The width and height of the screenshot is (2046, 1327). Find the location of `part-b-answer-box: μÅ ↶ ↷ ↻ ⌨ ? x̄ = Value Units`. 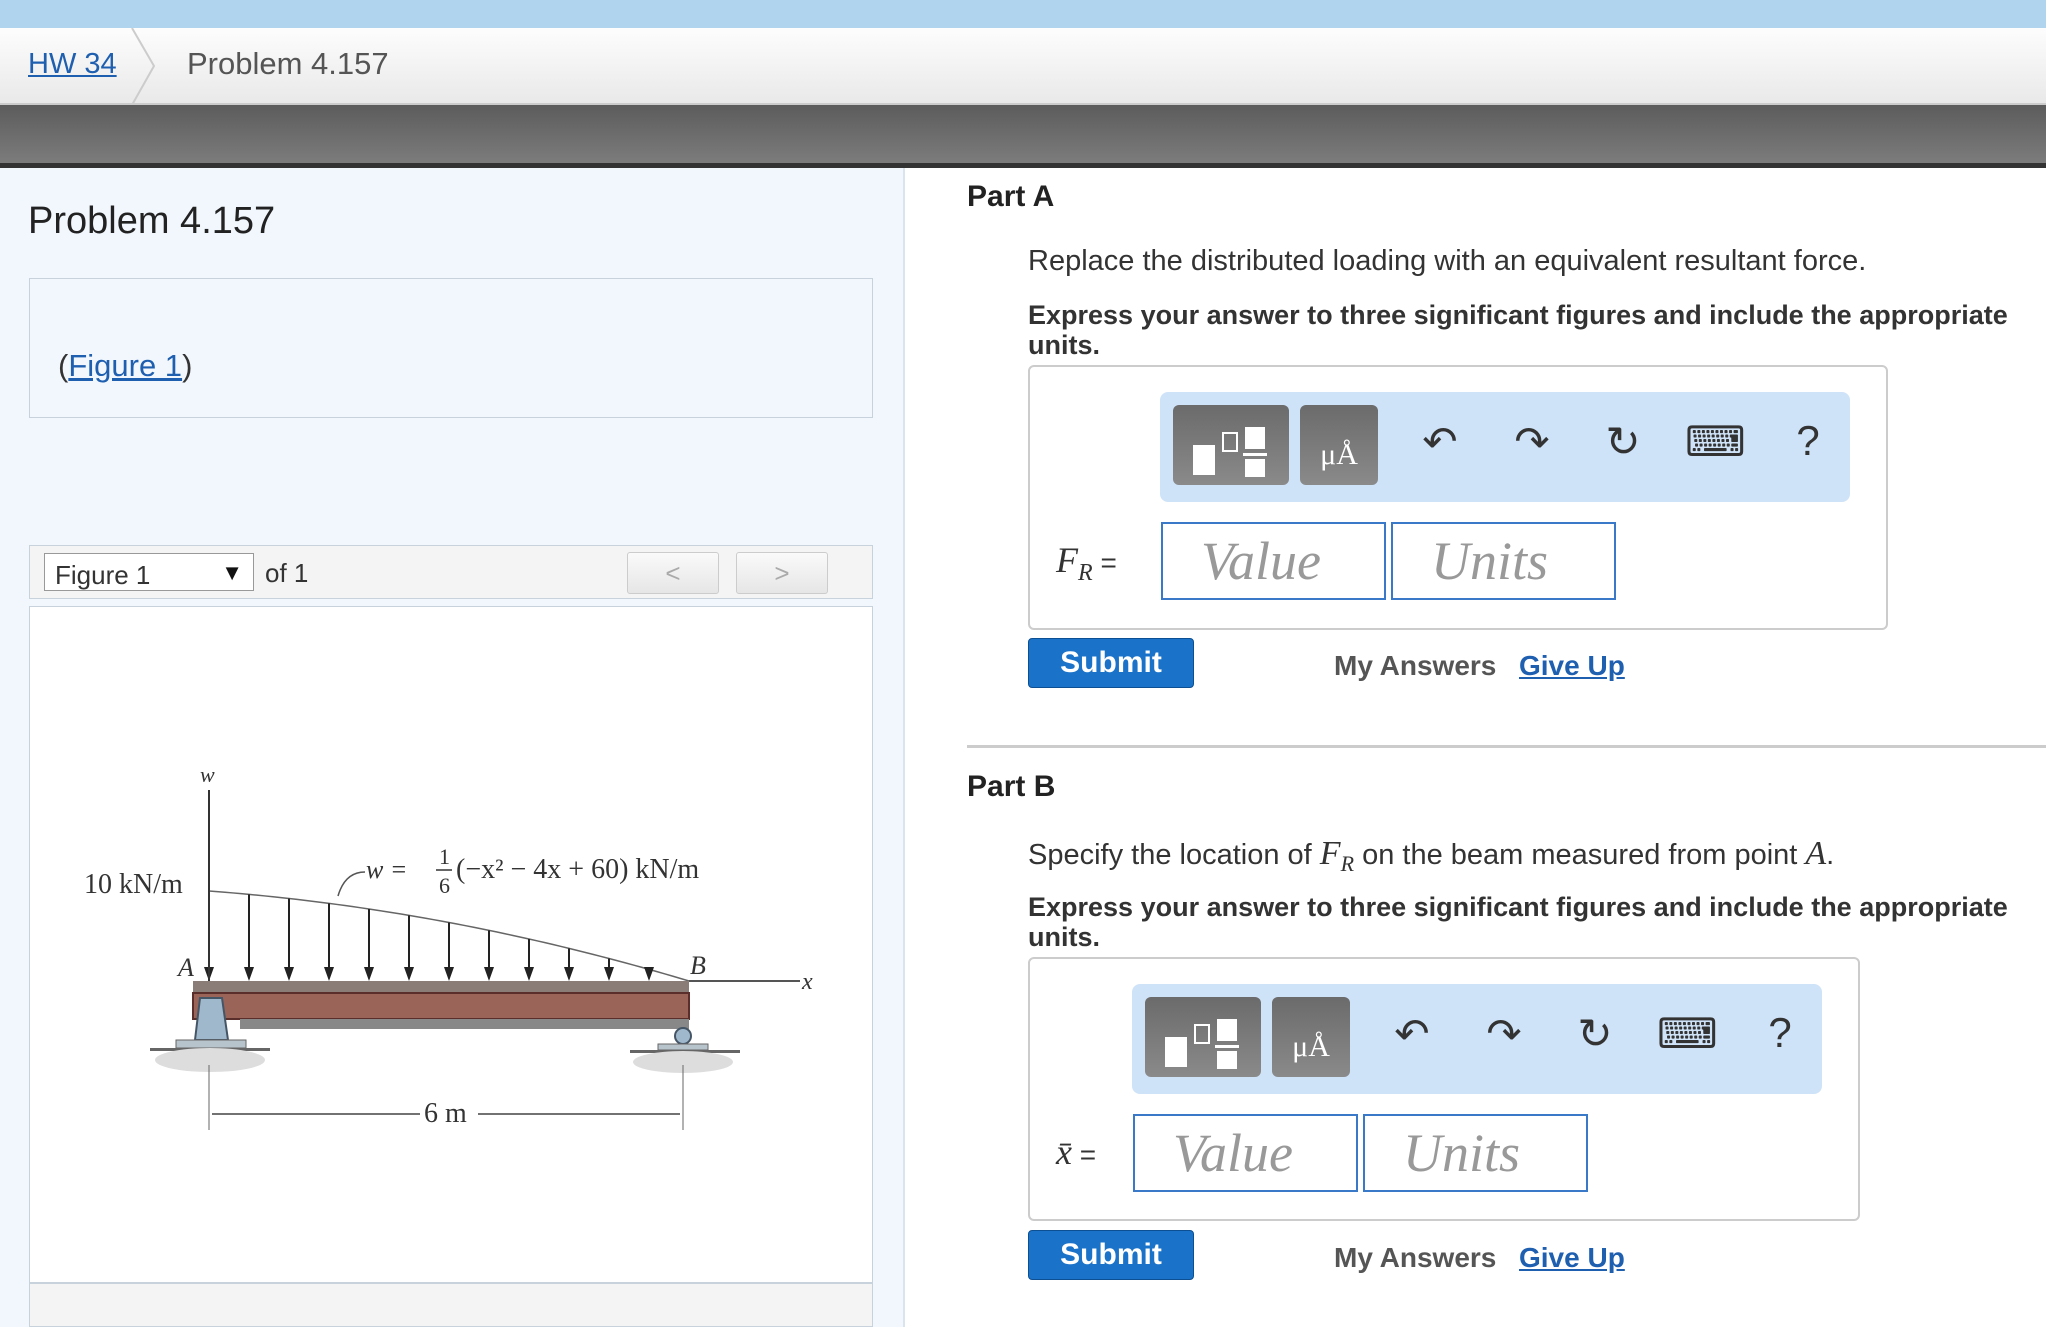

part-b-answer-box: μÅ ↶ ↷ ↻ ⌨ ? x̄ = Value Units is located at coordinates (1444, 1089).